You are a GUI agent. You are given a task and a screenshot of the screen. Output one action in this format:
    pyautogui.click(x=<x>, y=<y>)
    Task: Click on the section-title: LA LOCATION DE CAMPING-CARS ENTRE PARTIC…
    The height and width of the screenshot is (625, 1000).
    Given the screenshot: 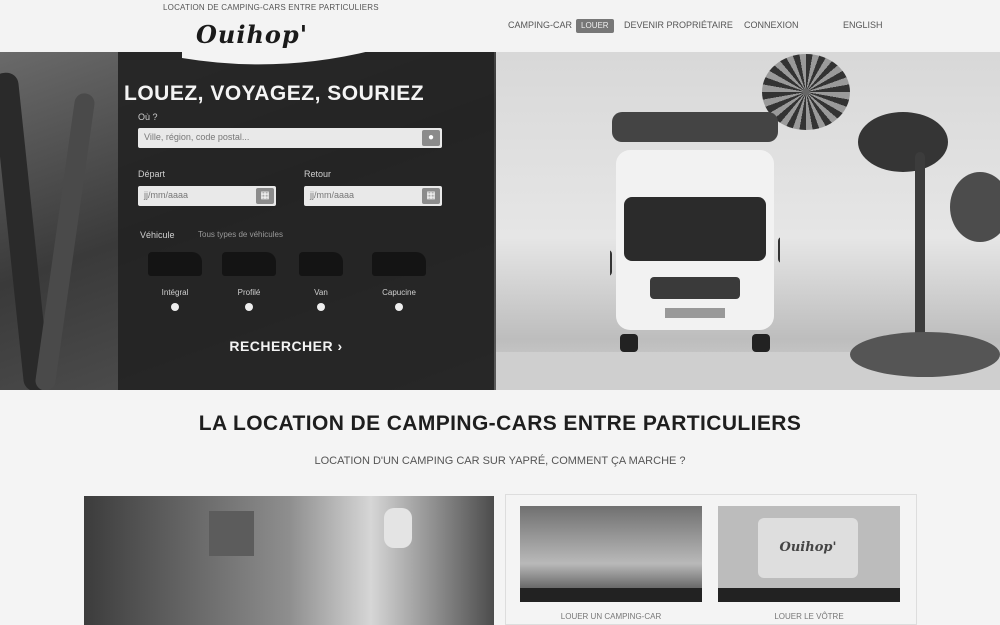 What is the action you would take?
    pyautogui.click(x=500, y=423)
    